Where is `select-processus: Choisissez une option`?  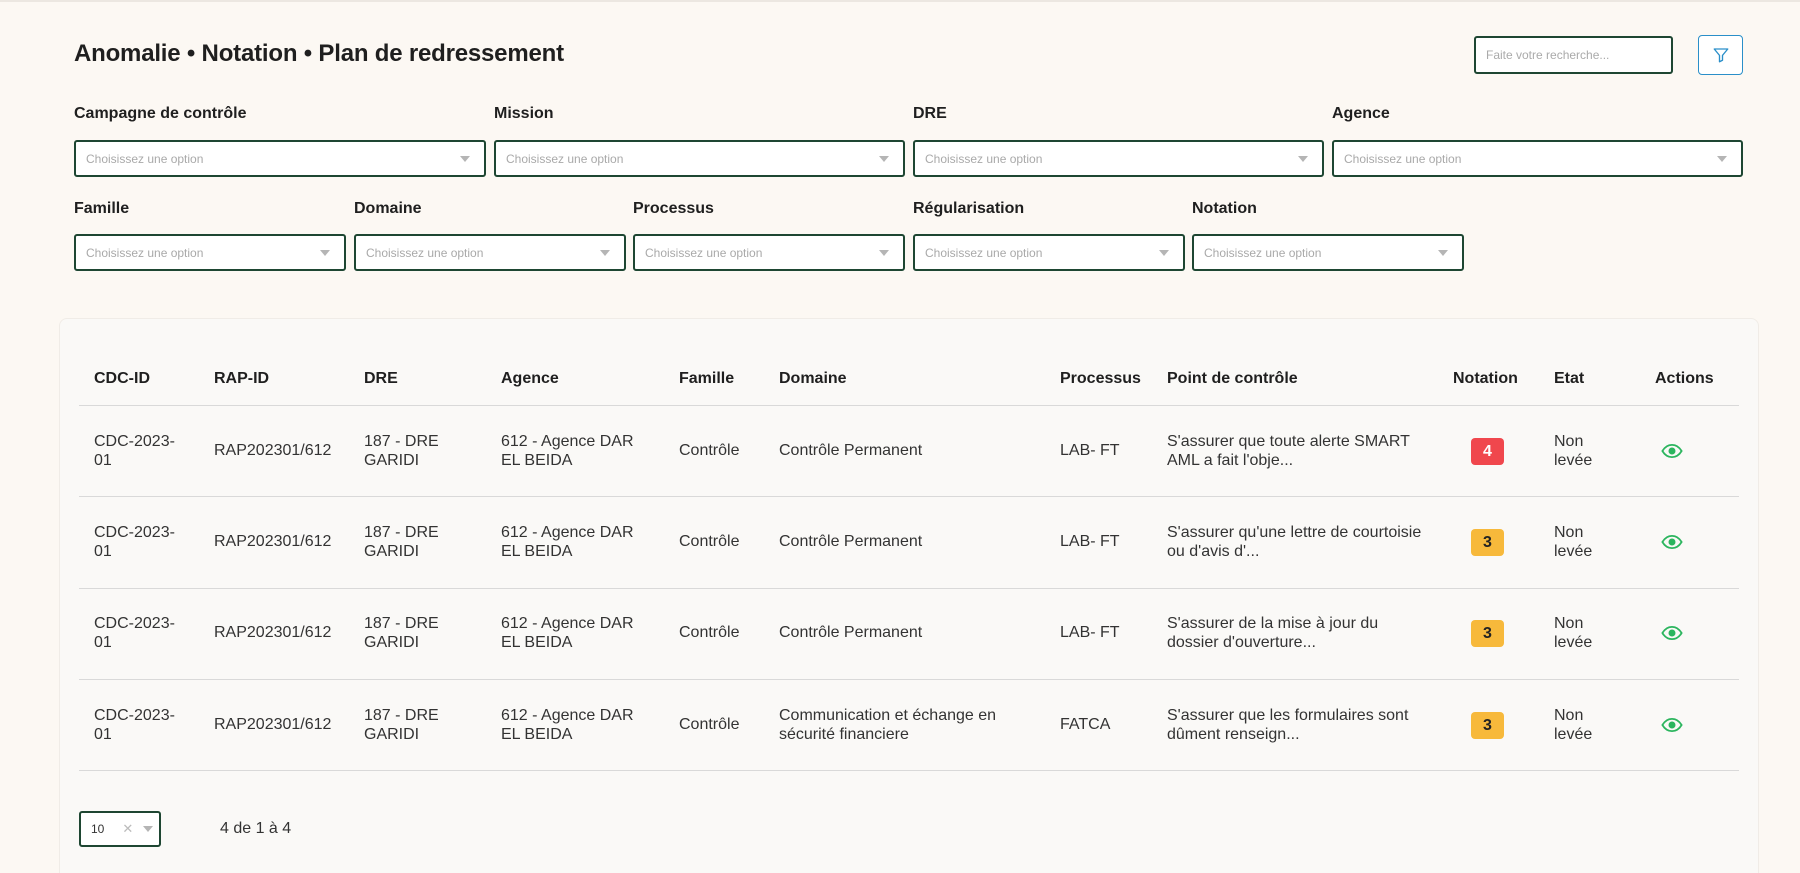
select-processus: Choisissez une option is located at coordinates (769, 252).